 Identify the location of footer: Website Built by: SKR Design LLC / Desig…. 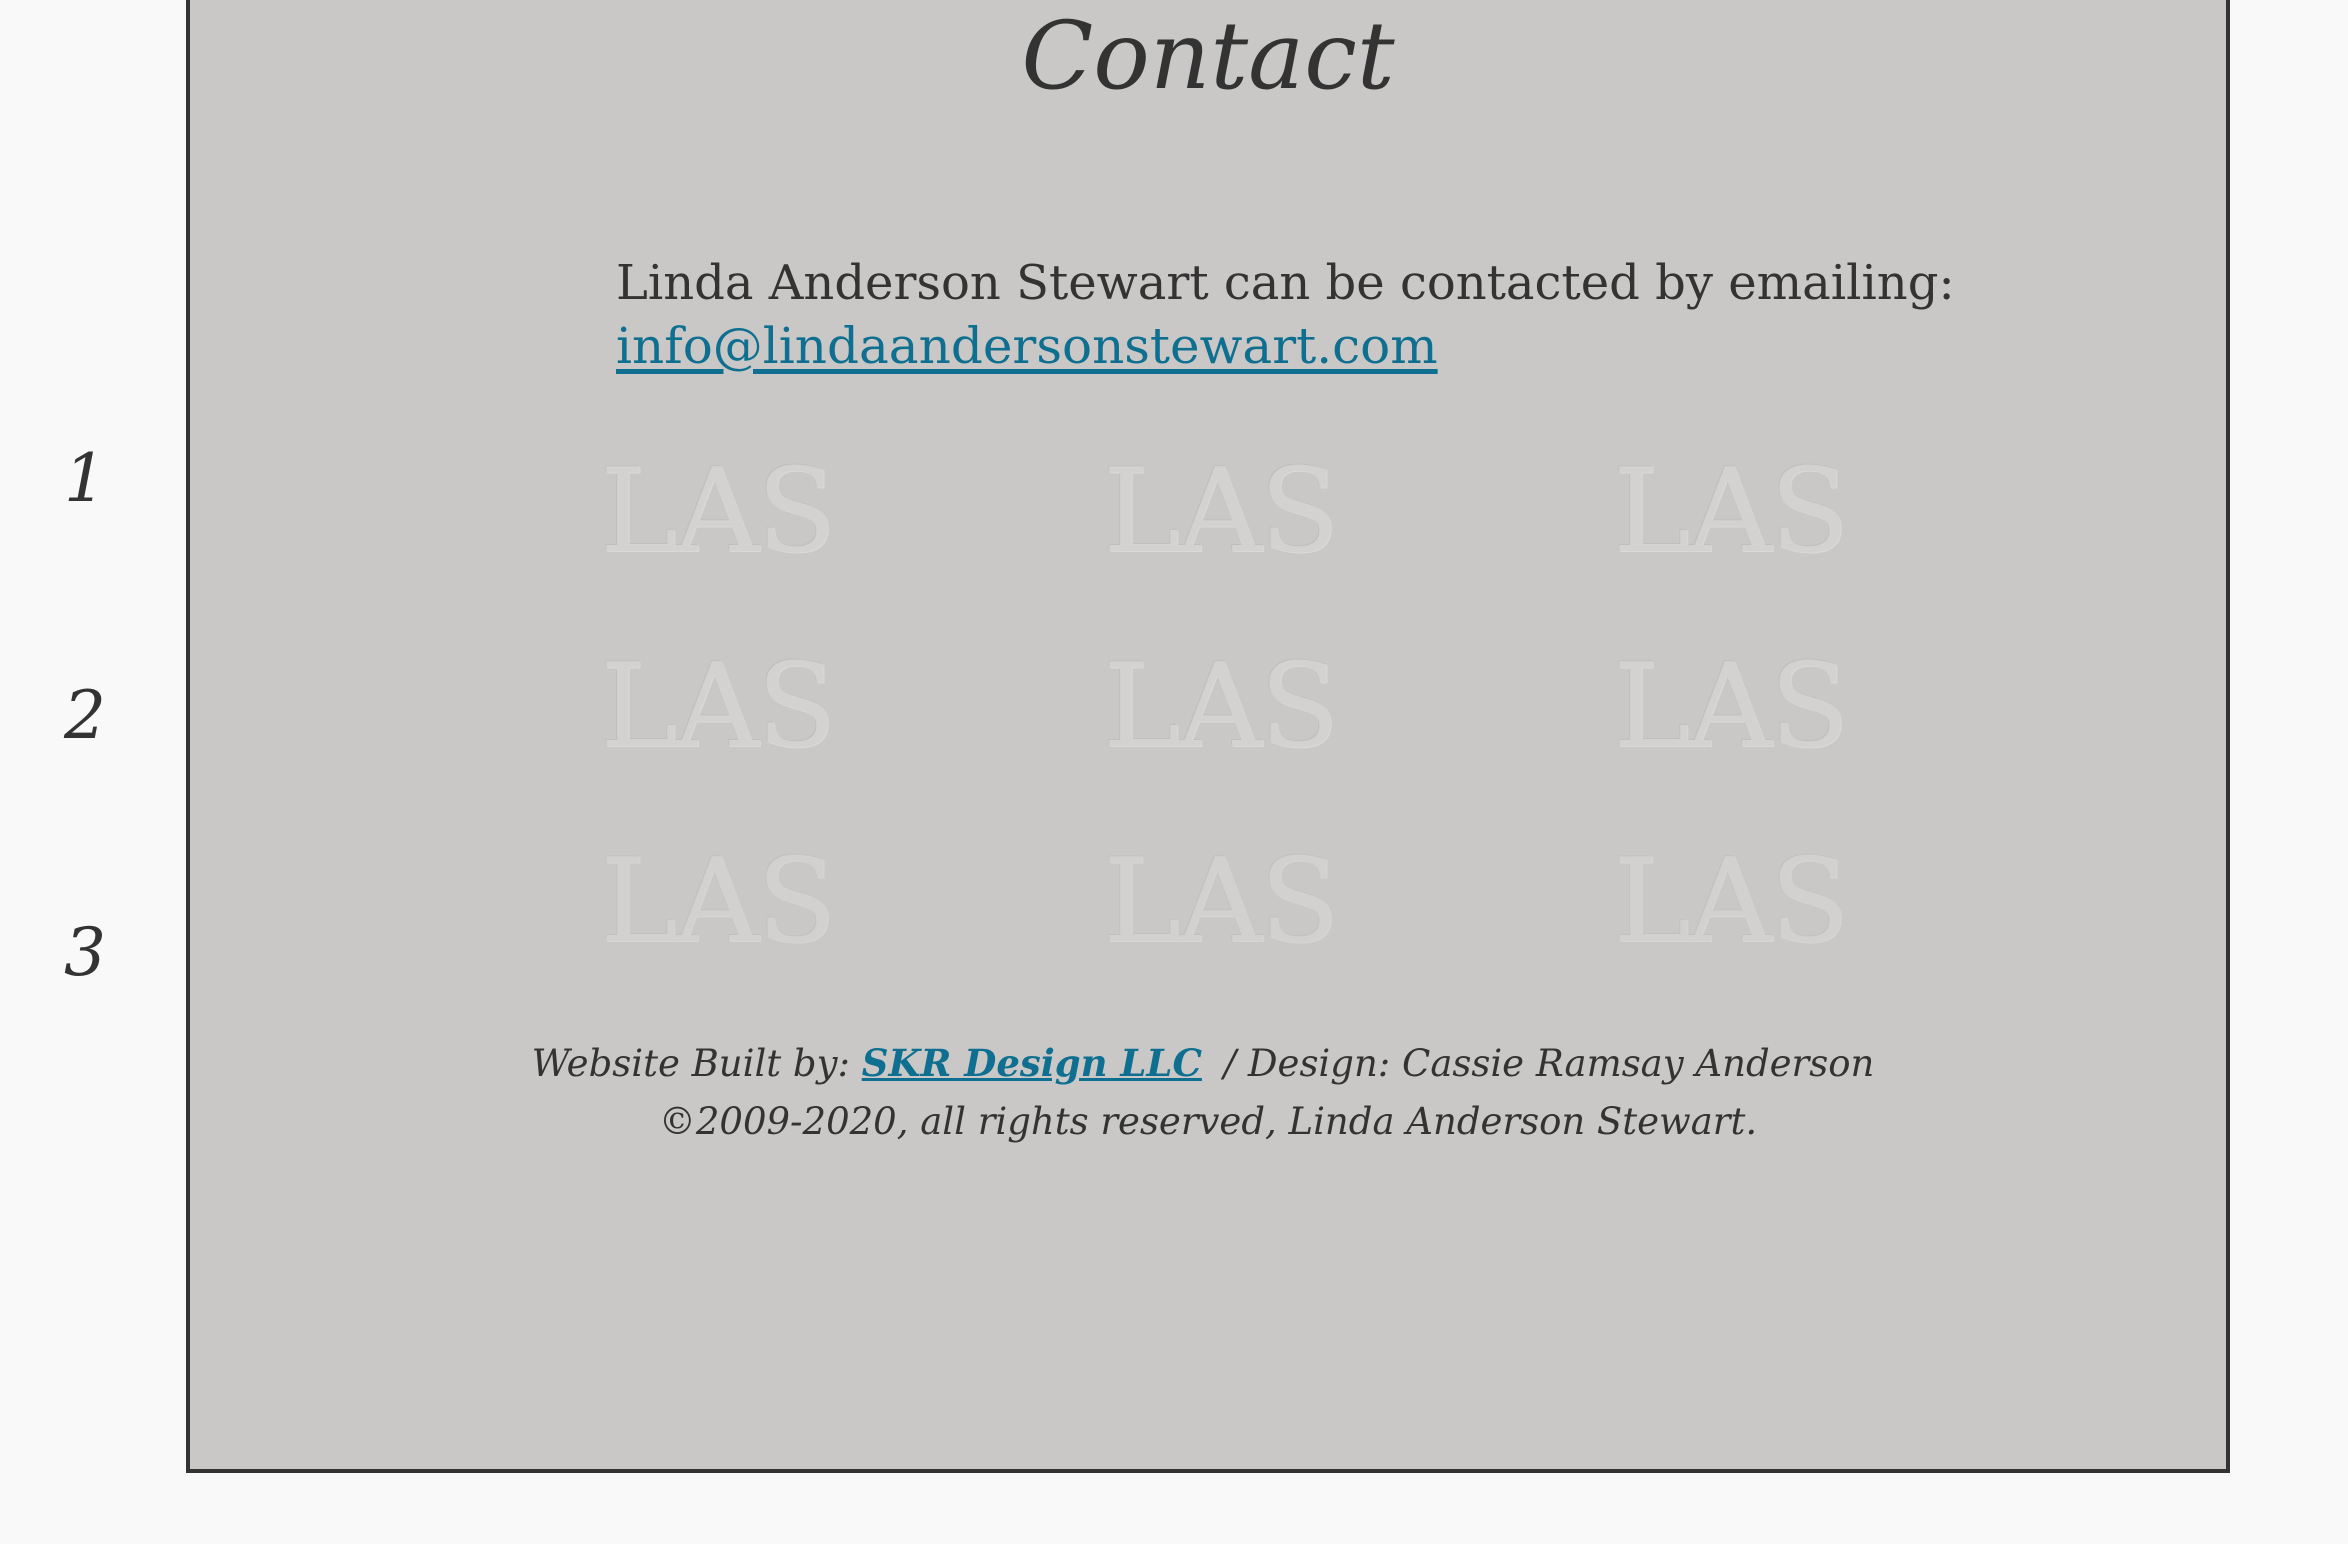
(1208, 1092).